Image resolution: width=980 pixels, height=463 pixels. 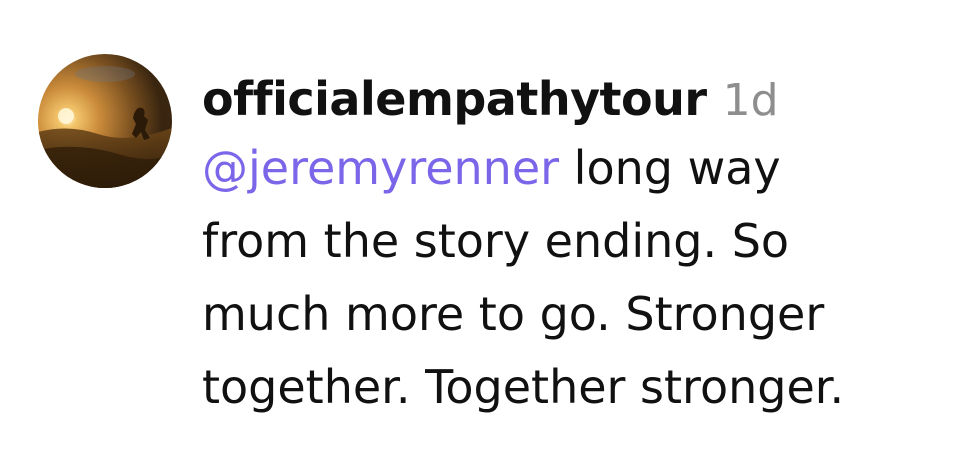 What do you see at coordinates (380, 168) in the screenshot?
I see `mention-link: @jeremyrenner` at bounding box center [380, 168].